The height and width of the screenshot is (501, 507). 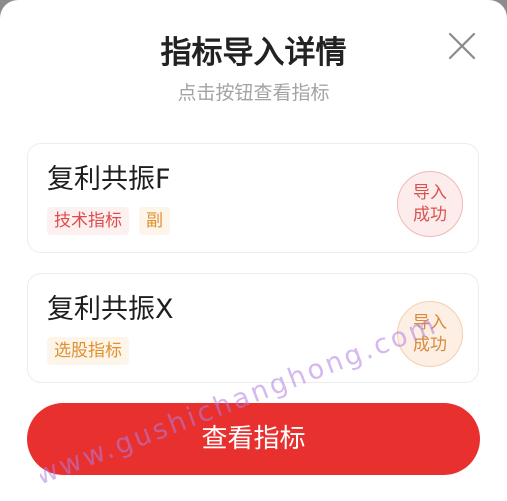 I want to click on tag-indicator-type: 选股指标, so click(x=88, y=351).